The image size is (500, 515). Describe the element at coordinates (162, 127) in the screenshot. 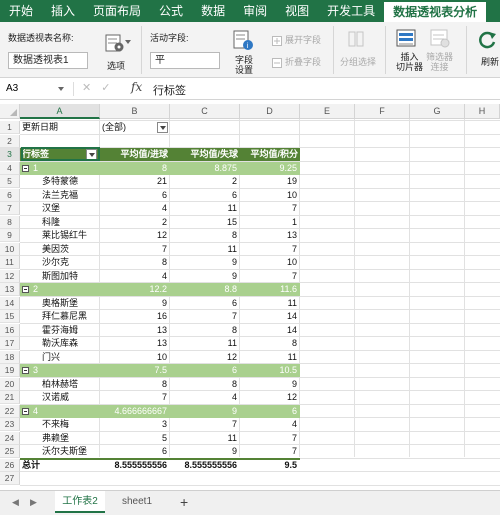

I see `filter-dropdown-icon` at that location.